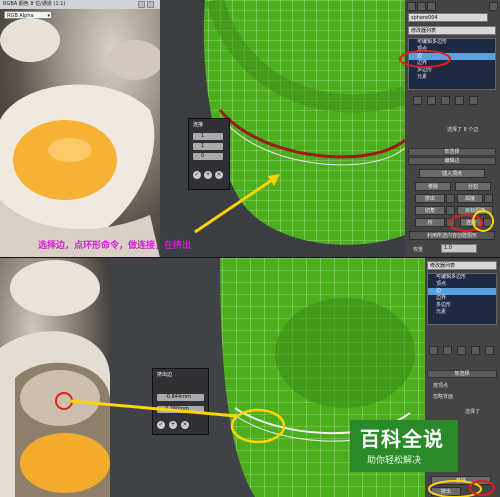 Image resolution: width=500 pixels, height=497 pixels. What do you see at coordinates (235, 205) in the screenshot?
I see `arrow-to-ring-edge` at bounding box center [235, 205].